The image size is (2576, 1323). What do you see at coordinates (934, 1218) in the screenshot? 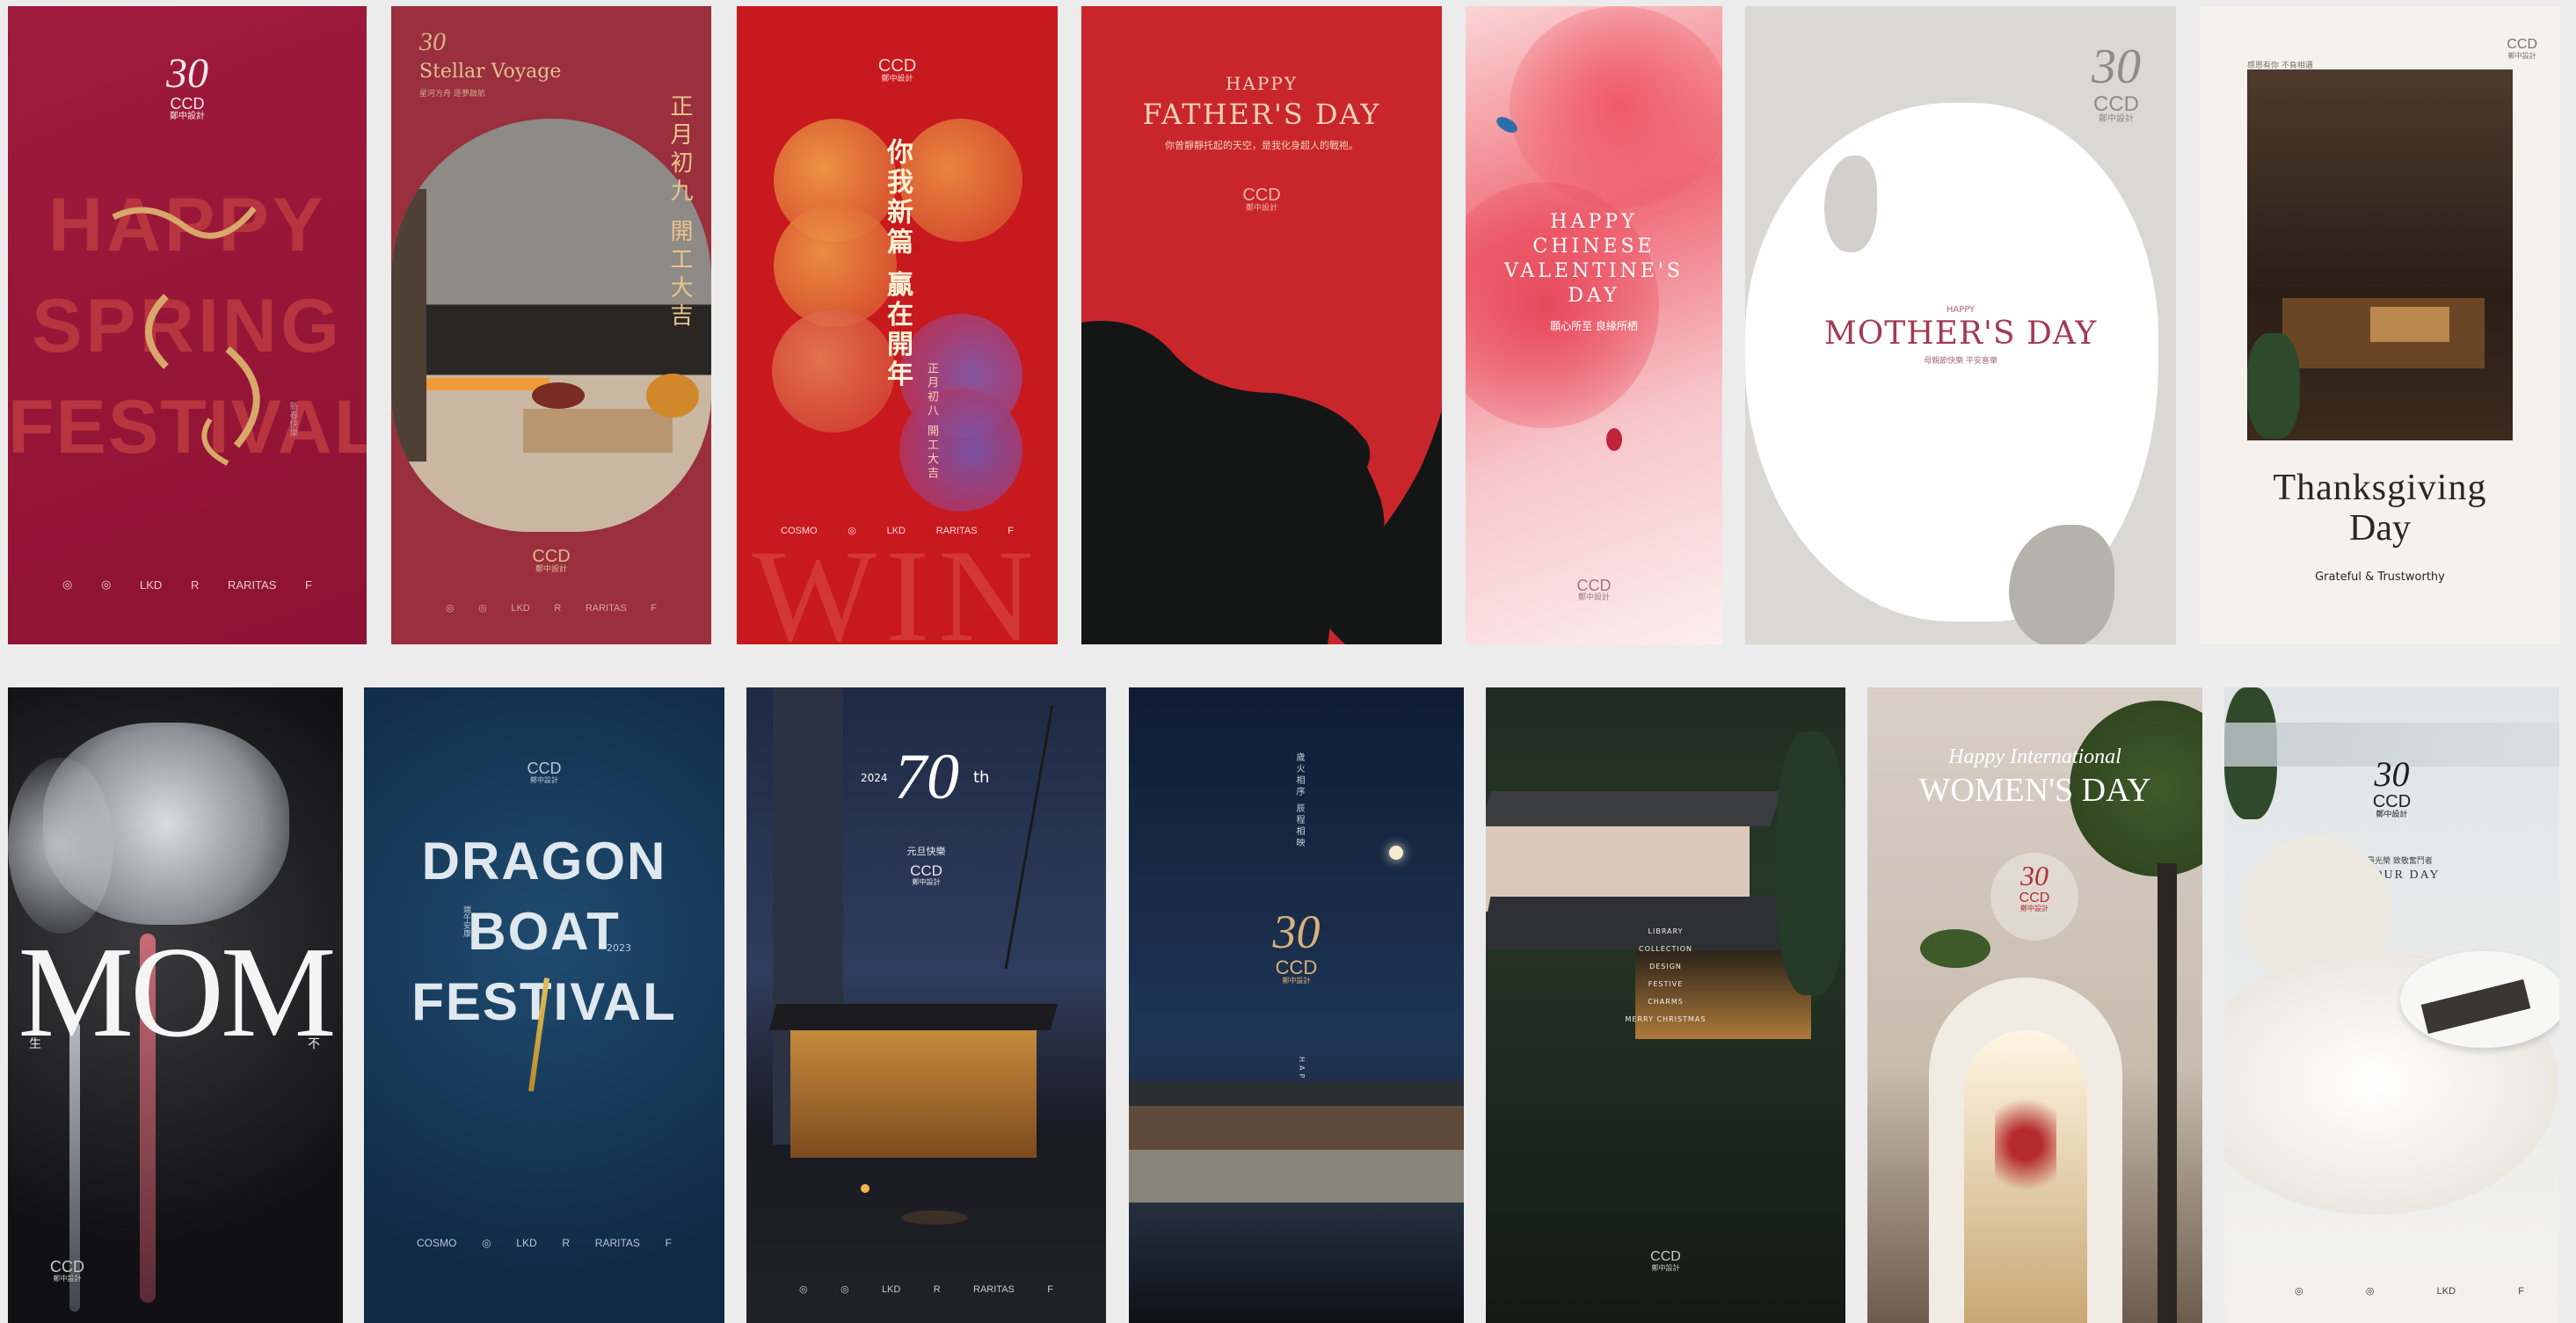
I see `outdoor-table` at bounding box center [934, 1218].